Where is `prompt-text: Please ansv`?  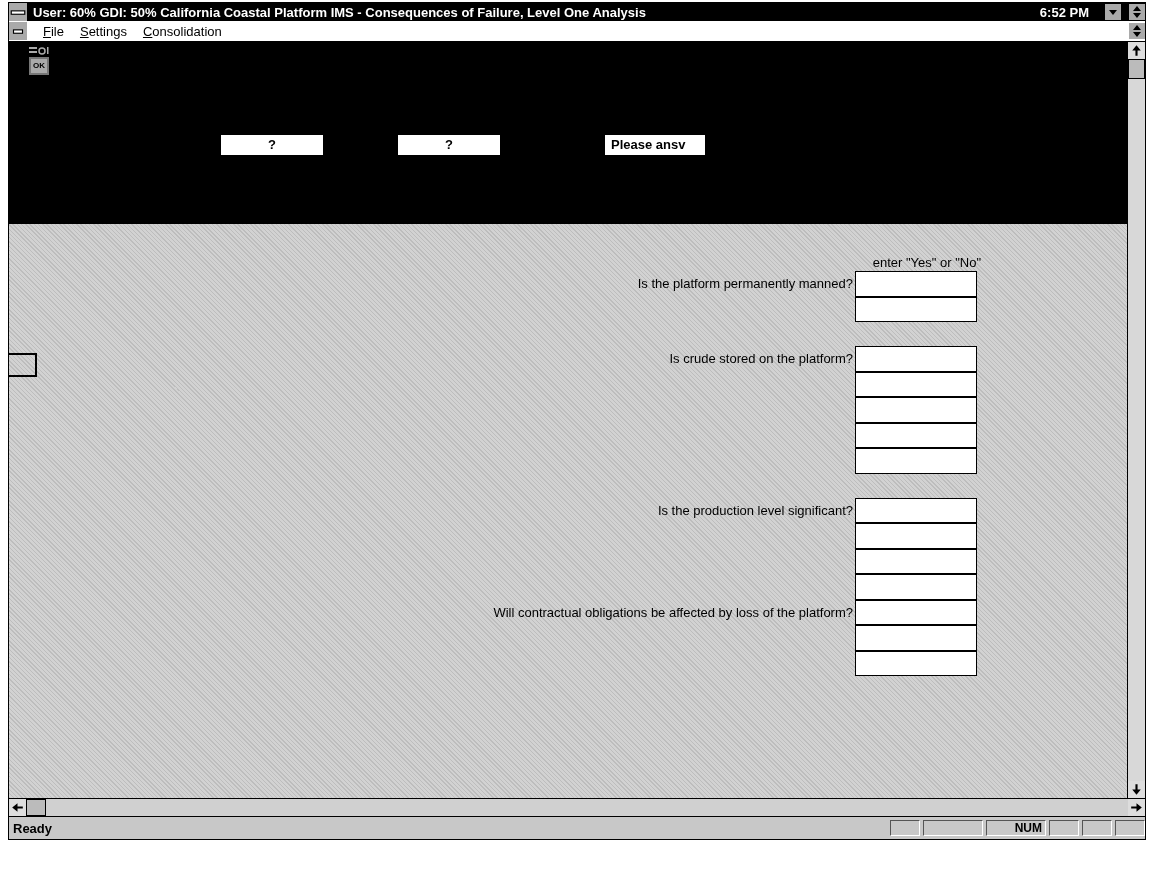
prompt-text: Please ansv is located at coordinates (655, 145).